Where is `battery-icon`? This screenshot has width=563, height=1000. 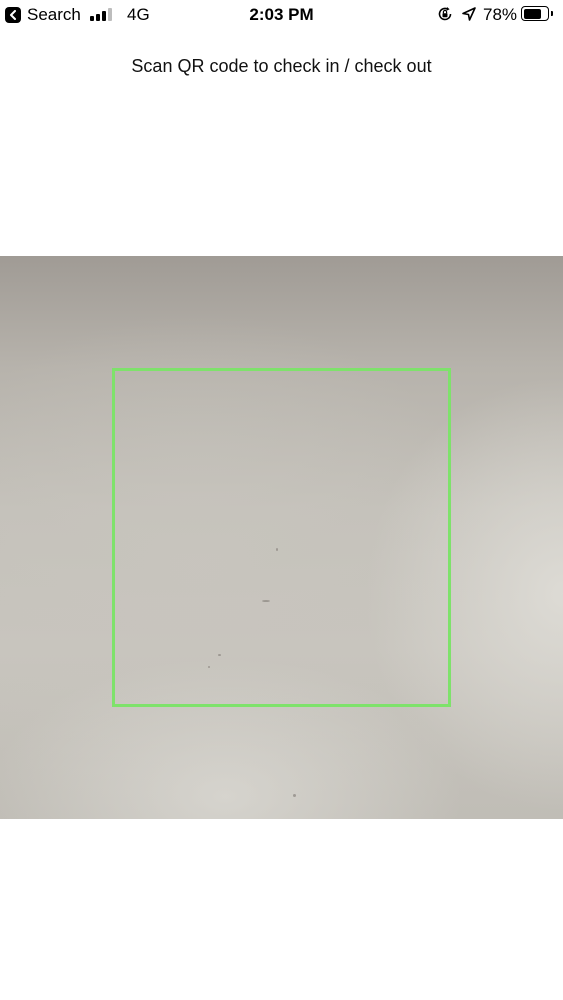 battery-icon is located at coordinates (535, 13).